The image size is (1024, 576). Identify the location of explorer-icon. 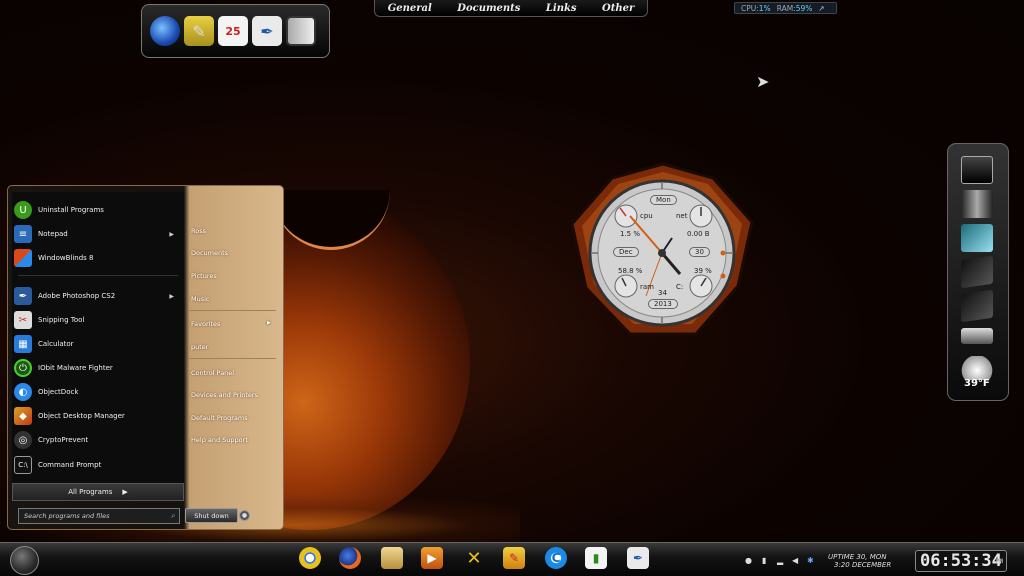
(392, 558).